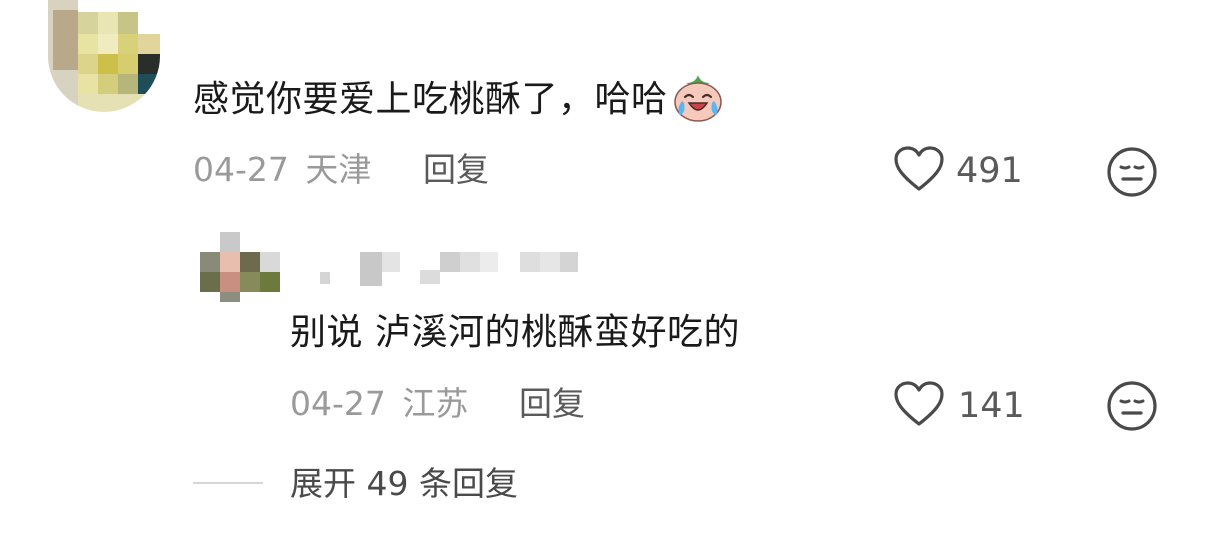 This screenshot has width=1206, height=555. I want to click on reply-reply-button: 回复, so click(552, 404).